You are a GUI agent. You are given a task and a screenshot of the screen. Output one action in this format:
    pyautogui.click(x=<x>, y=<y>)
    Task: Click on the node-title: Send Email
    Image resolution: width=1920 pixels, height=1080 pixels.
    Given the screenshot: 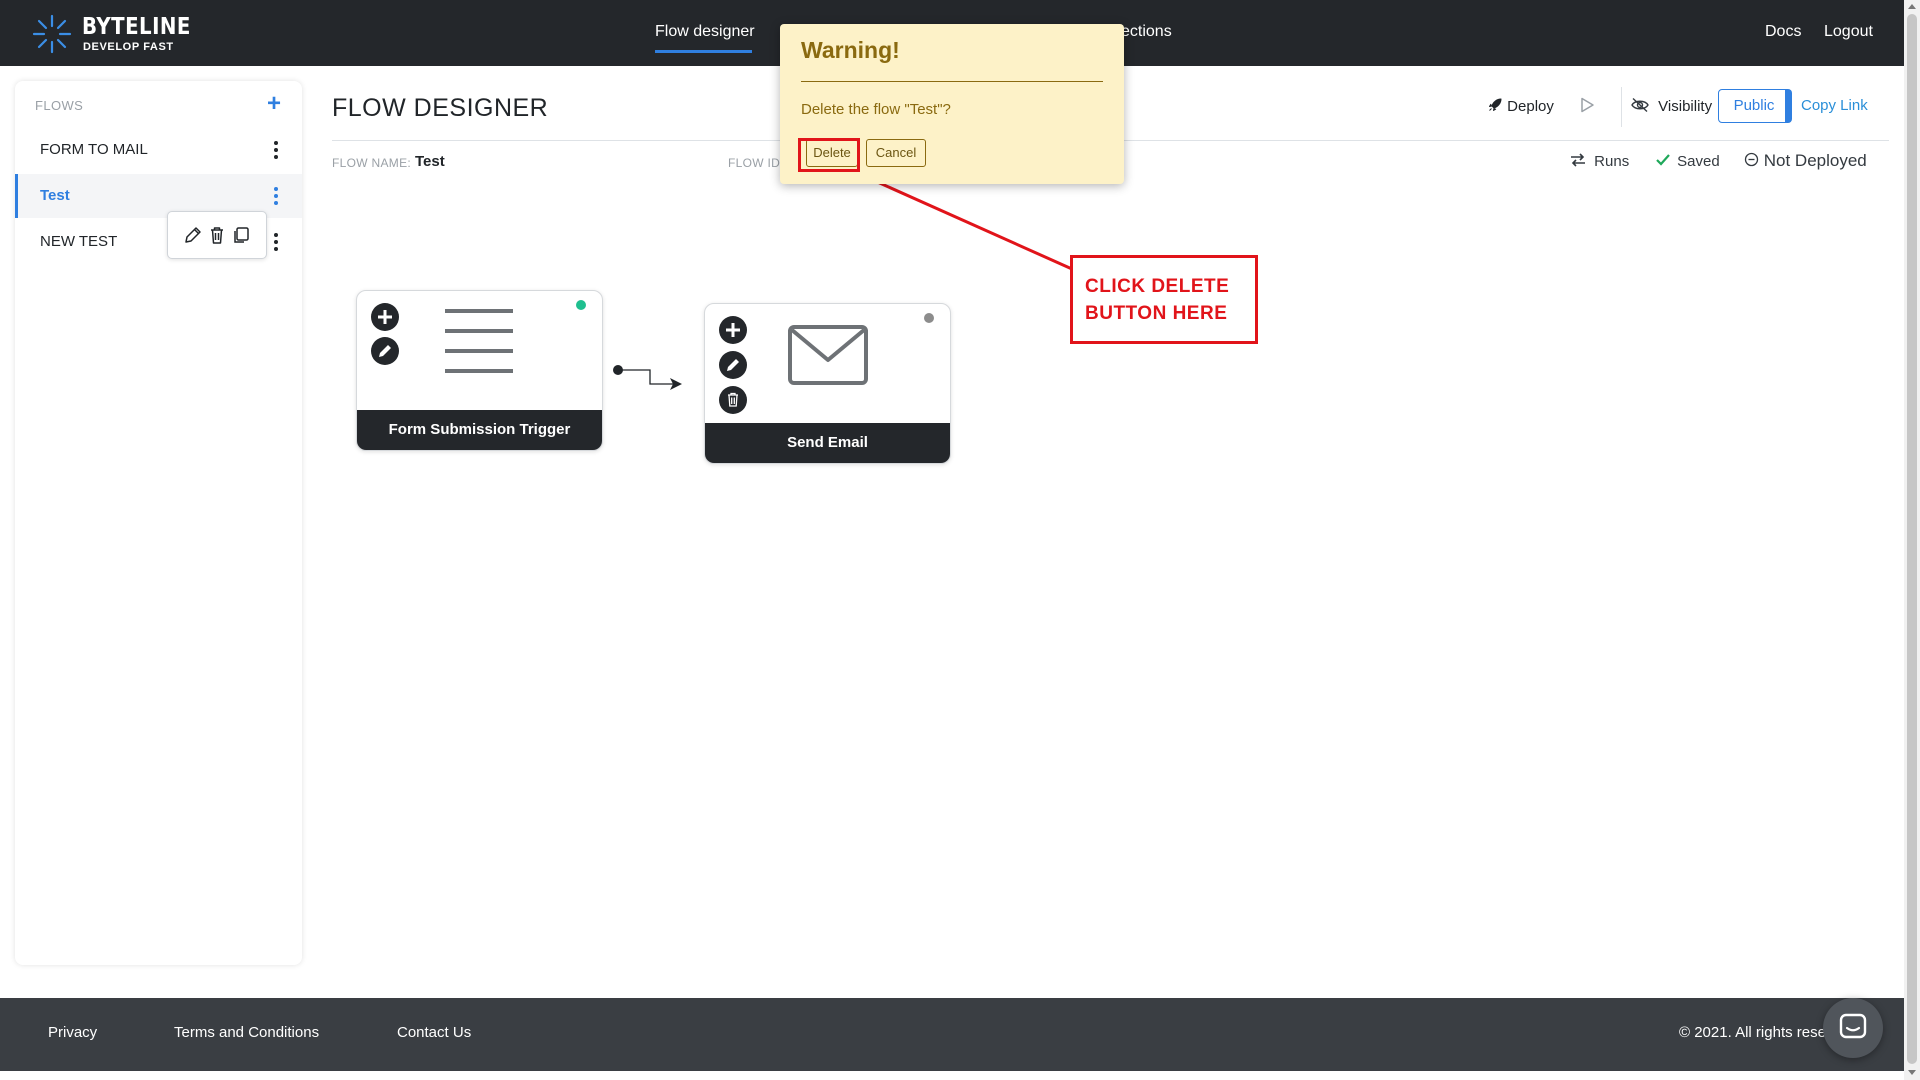 What is the action you would take?
    pyautogui.click(x=827, y=443)
    